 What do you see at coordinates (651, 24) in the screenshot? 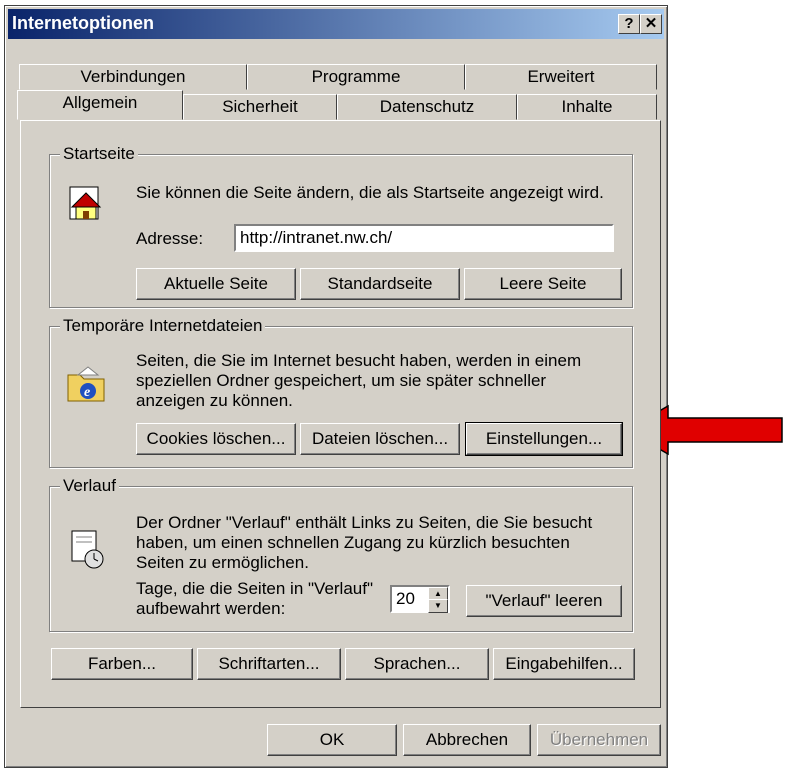
I see `close-button: ✕` at bounding box center [651, 24].